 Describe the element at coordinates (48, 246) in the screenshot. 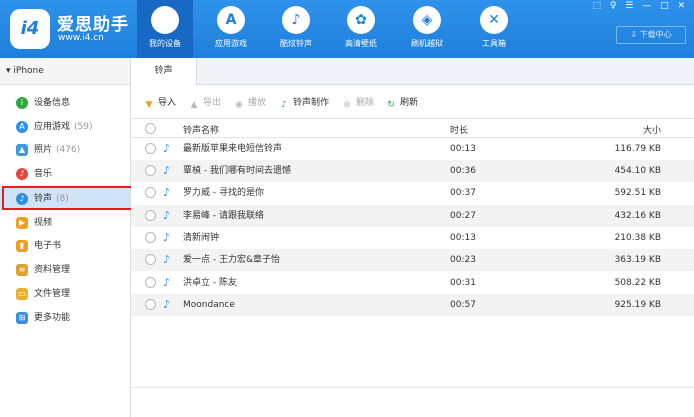

I see `sidebar-item-label: 电子书` at that location.